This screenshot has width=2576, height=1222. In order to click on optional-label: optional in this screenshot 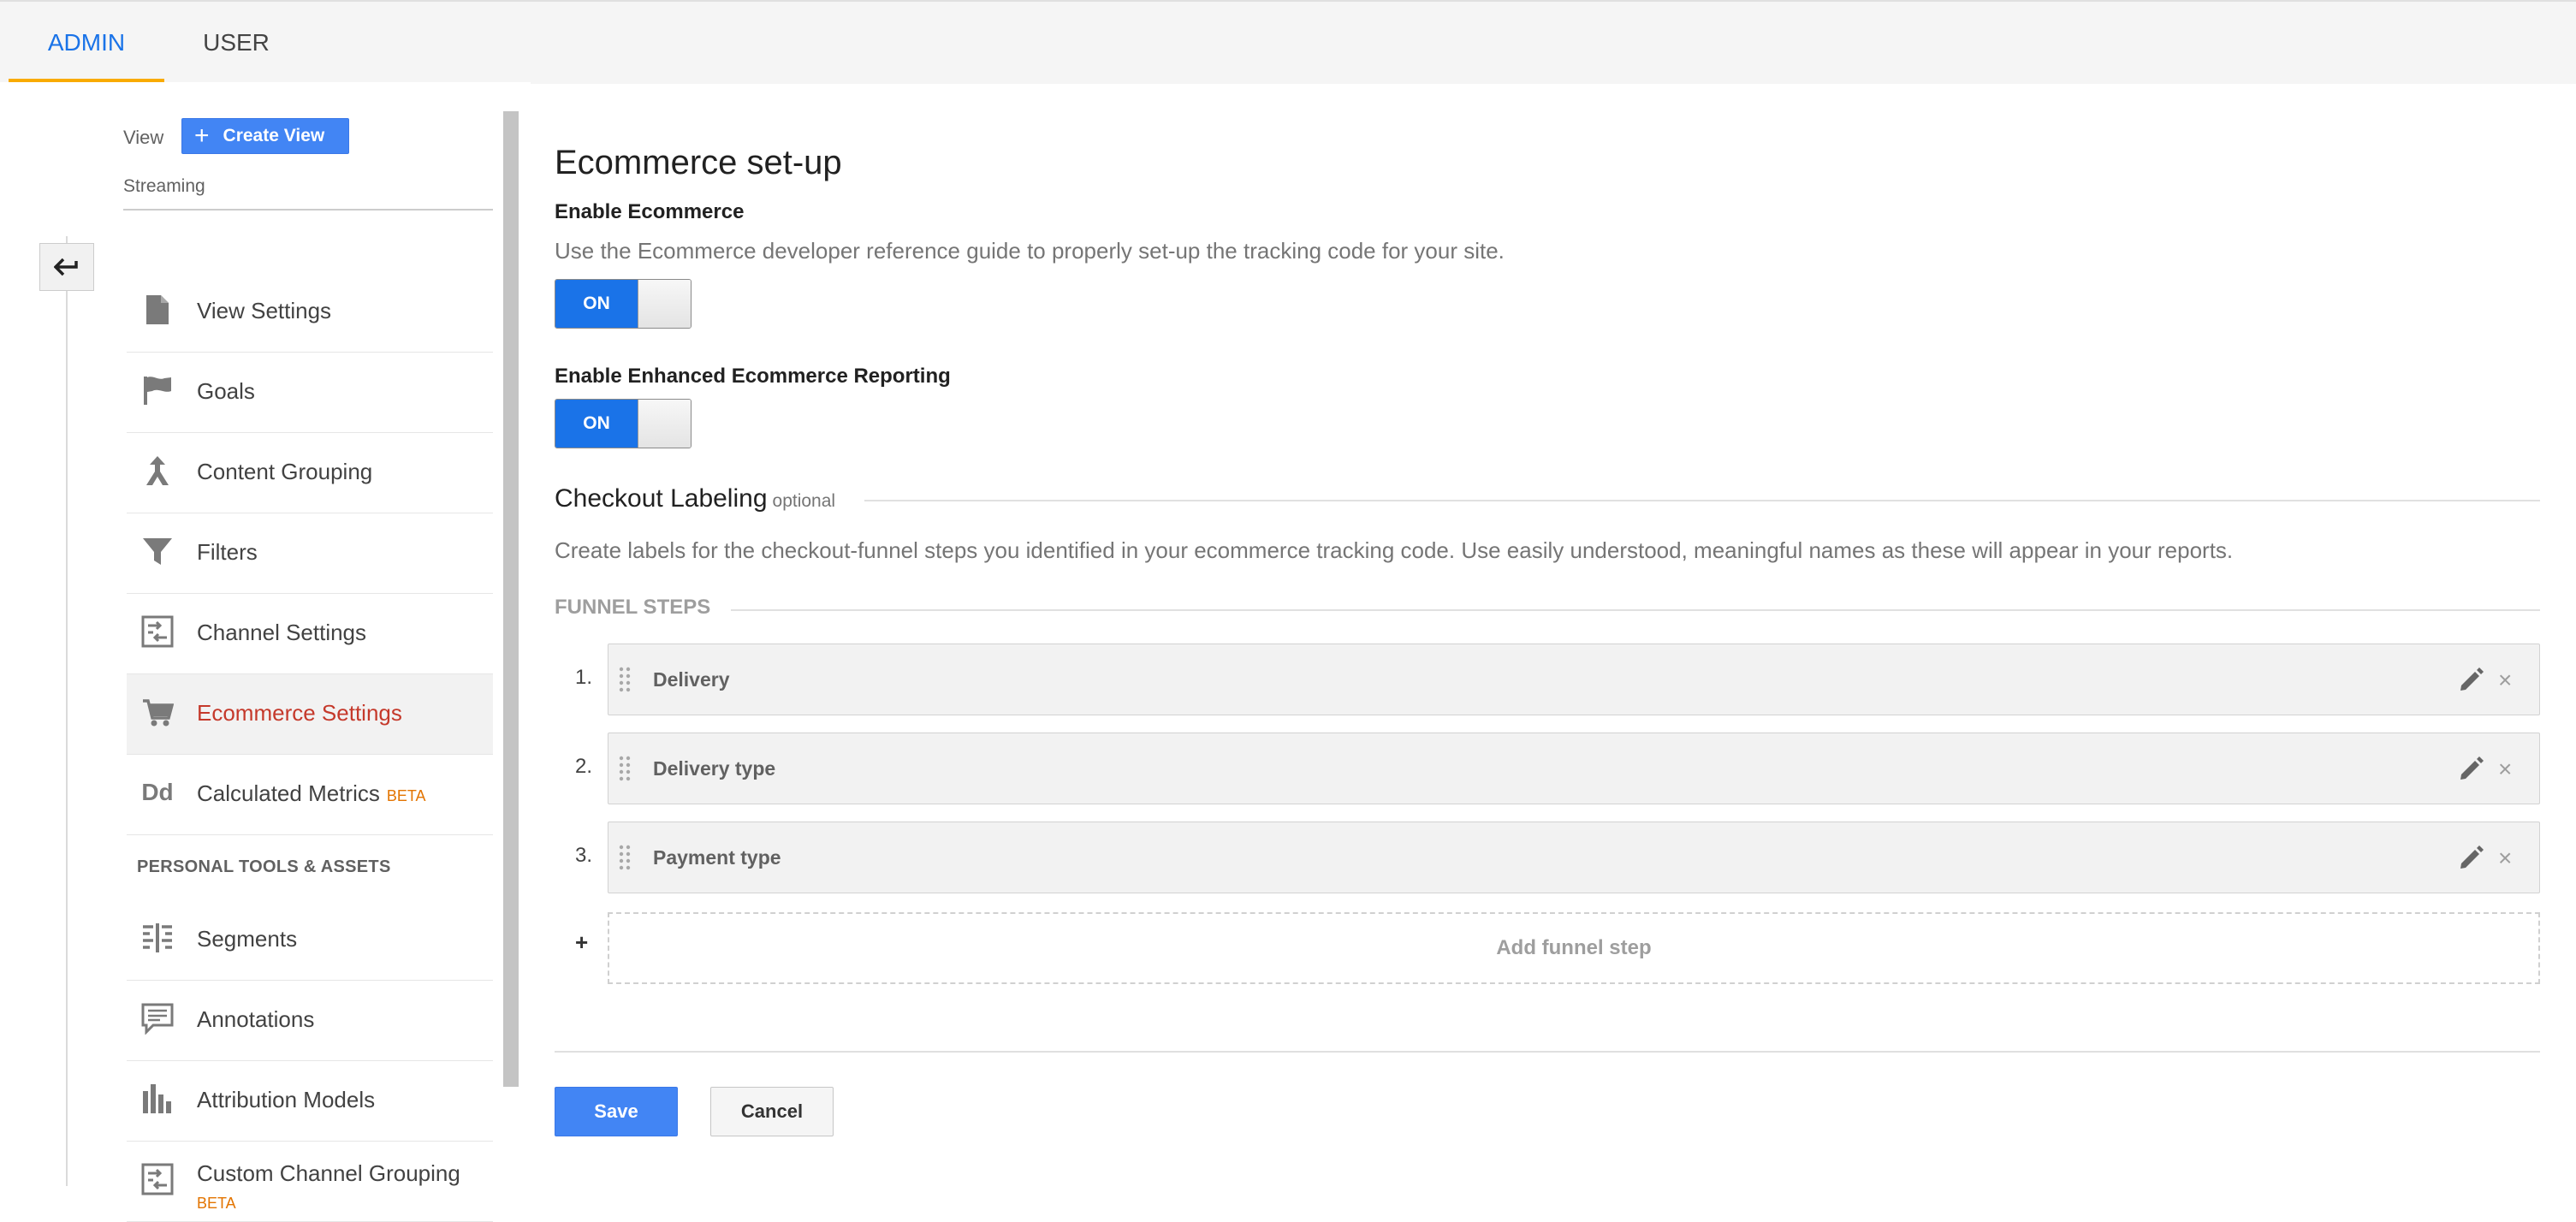, I will do `click(804, 501)`.